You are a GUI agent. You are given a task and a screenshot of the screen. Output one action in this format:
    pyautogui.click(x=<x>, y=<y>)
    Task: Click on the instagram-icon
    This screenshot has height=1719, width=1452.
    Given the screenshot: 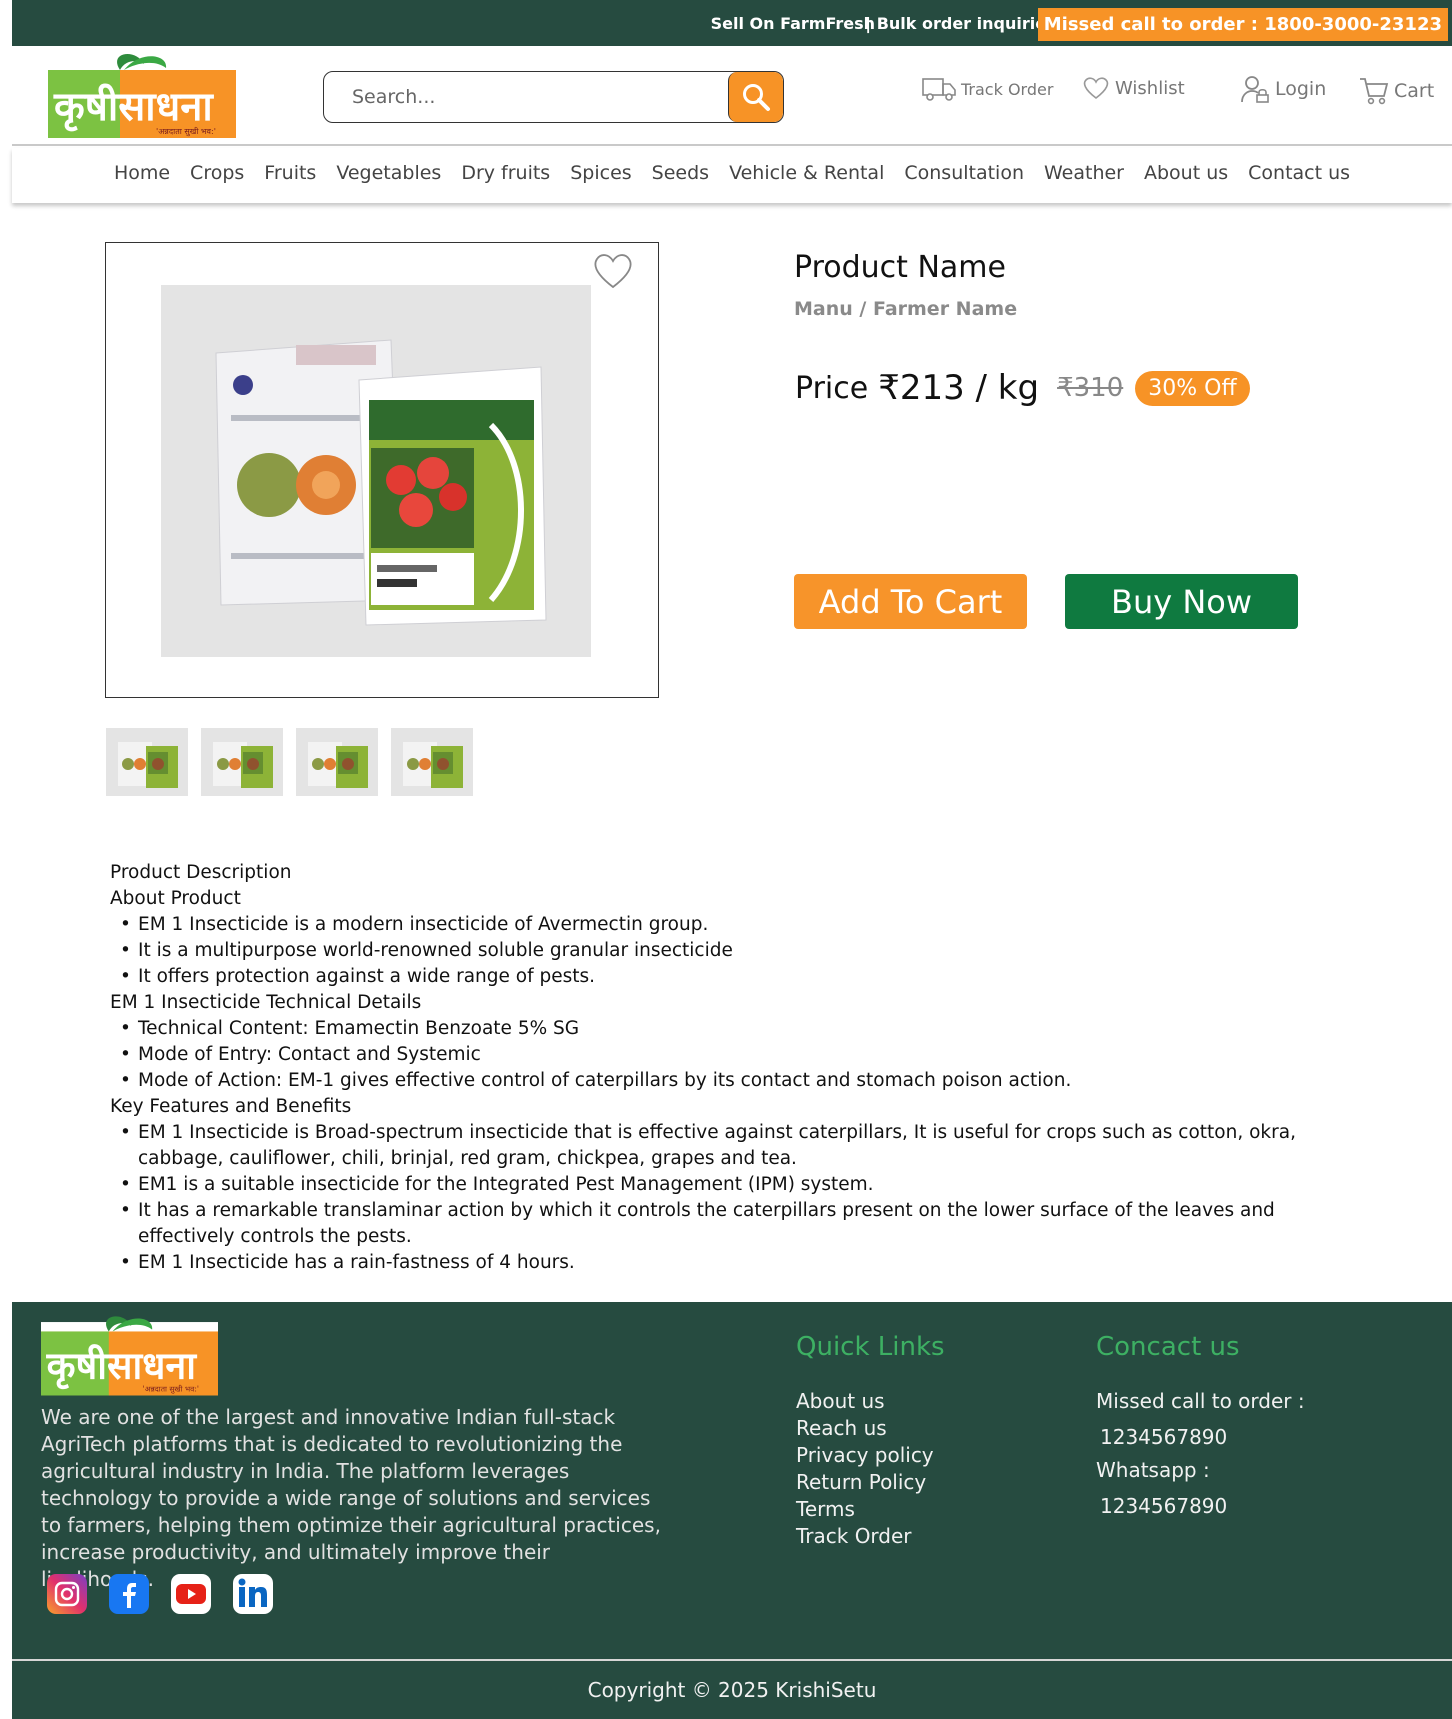 What is the action you would take?
    pyautogui.click(x=67, y=1594)
    